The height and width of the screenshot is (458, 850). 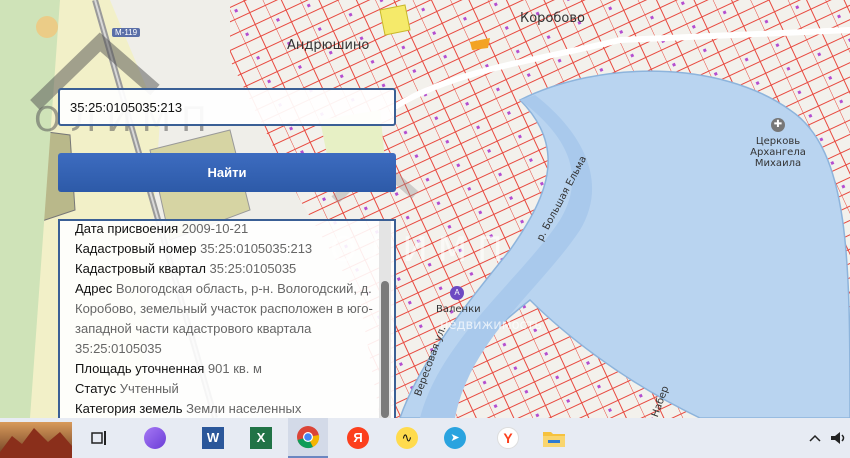 What do you see at coordinates (508, 438) in the screenshot?
I see `yandex-icon: Y` at bounding box center [508, 438].